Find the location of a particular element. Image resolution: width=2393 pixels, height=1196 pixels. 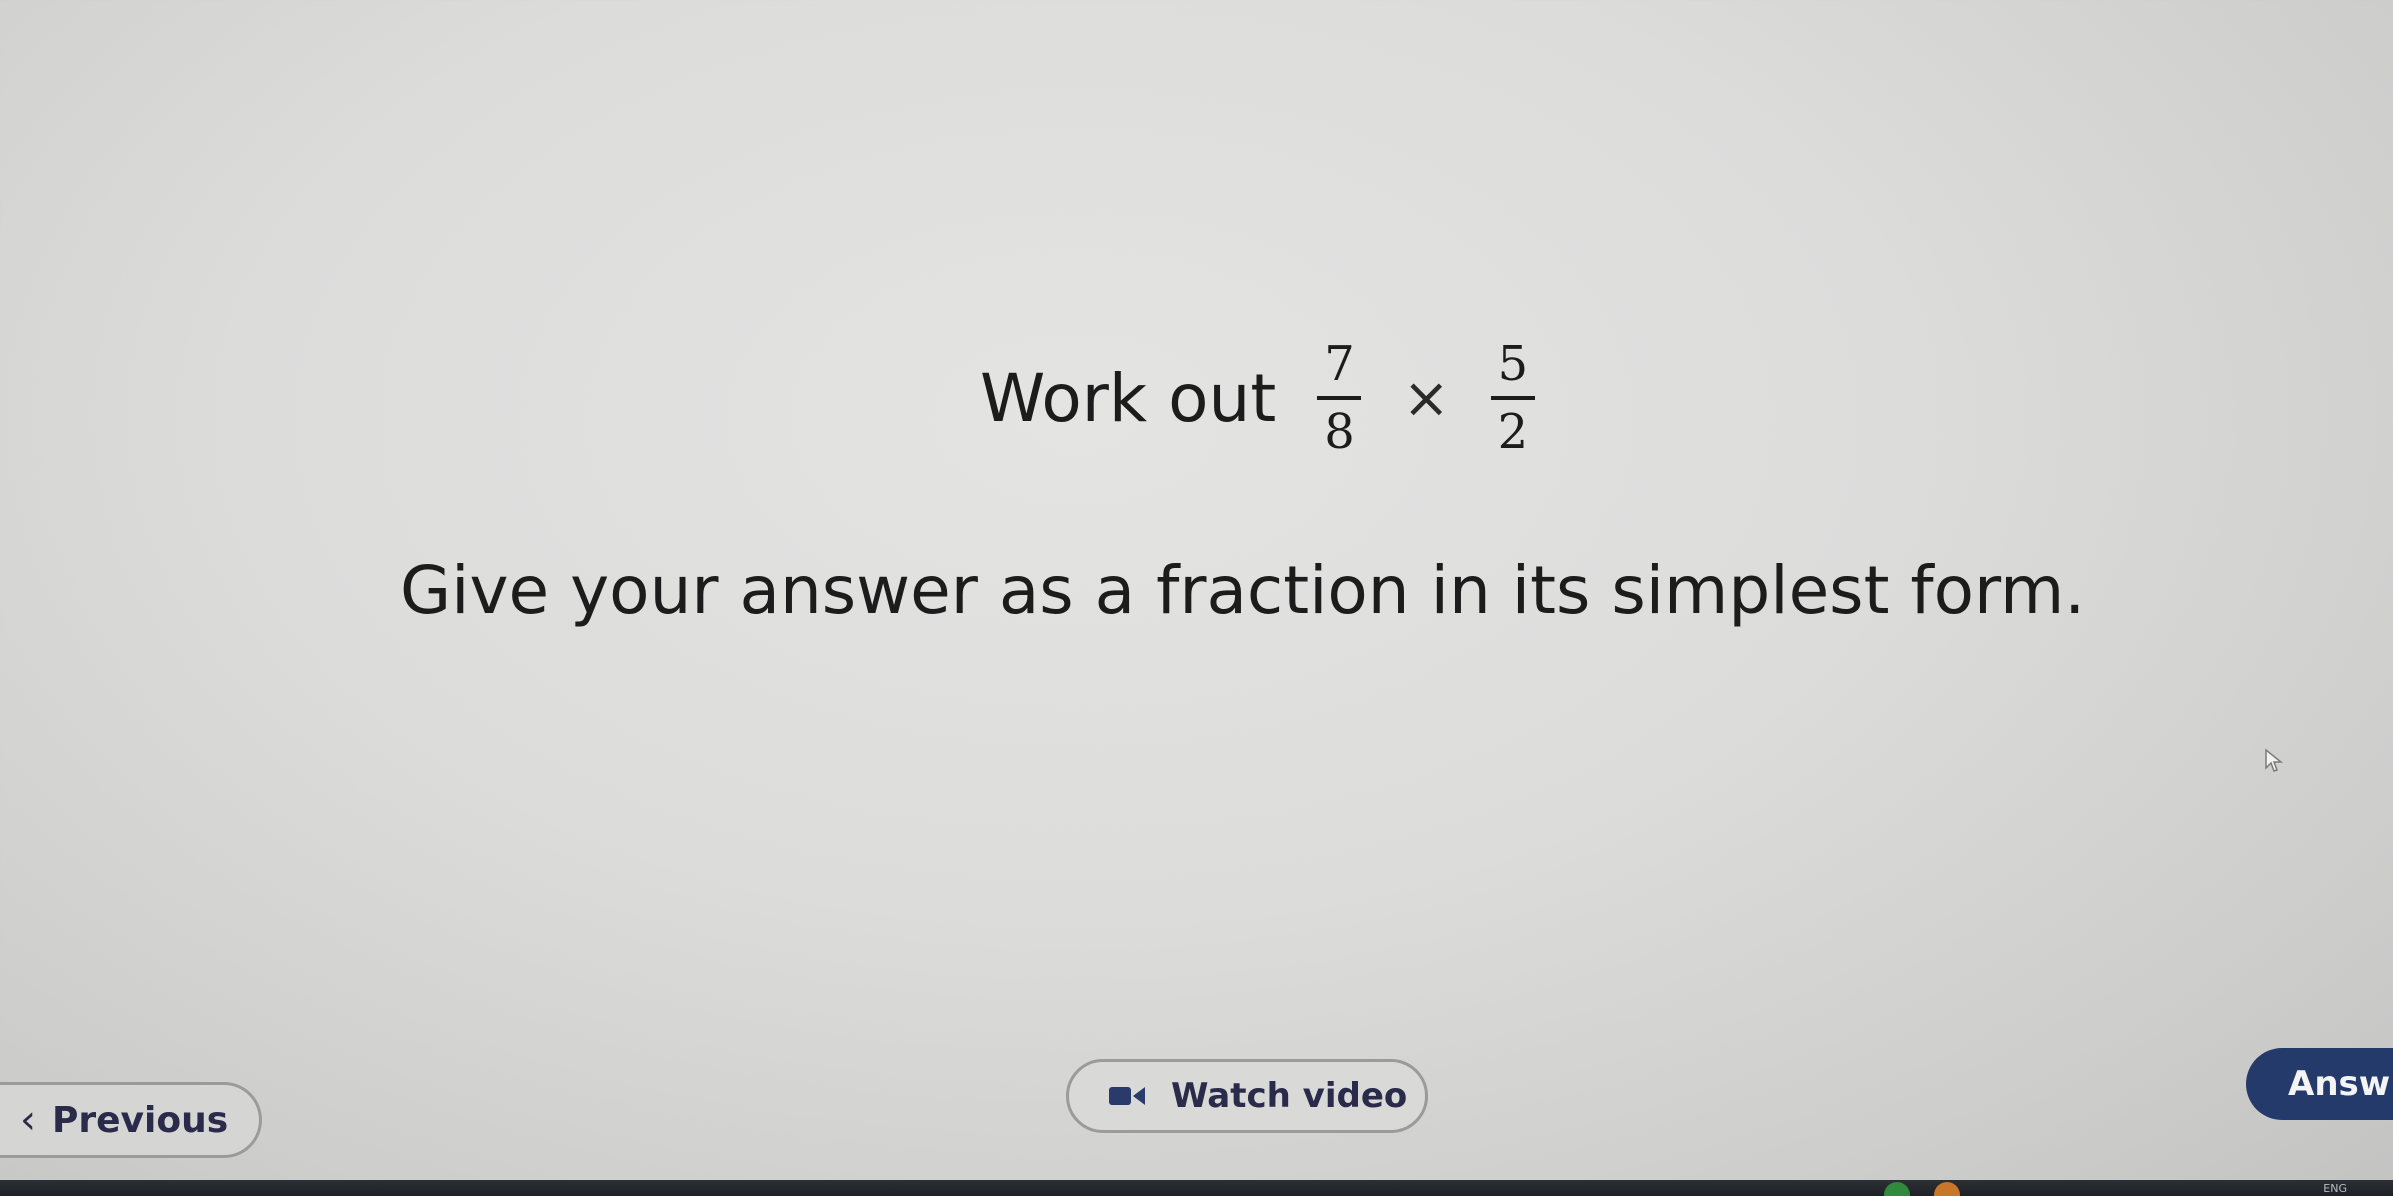

video-camera-icon is located at coordinates (1127, 1096).